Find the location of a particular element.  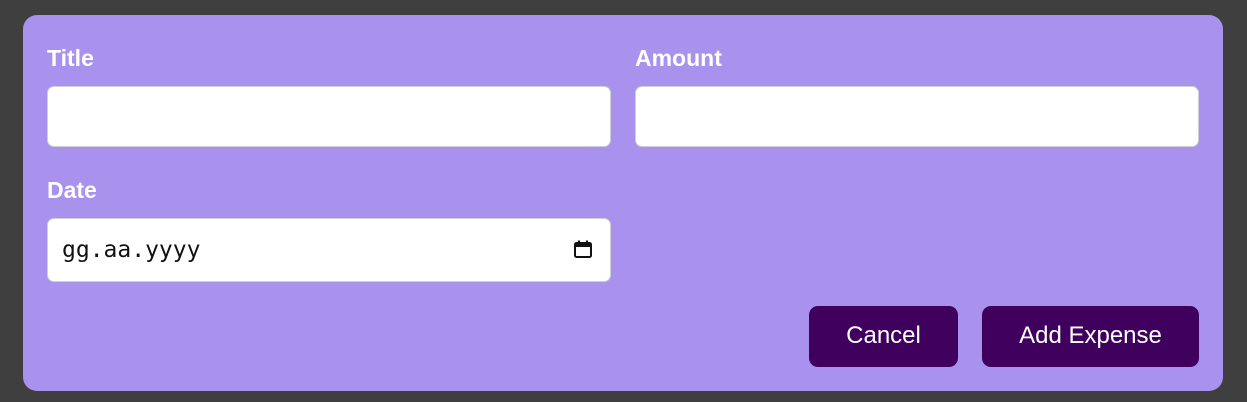

amount-input is located at coordinates (917, 116).